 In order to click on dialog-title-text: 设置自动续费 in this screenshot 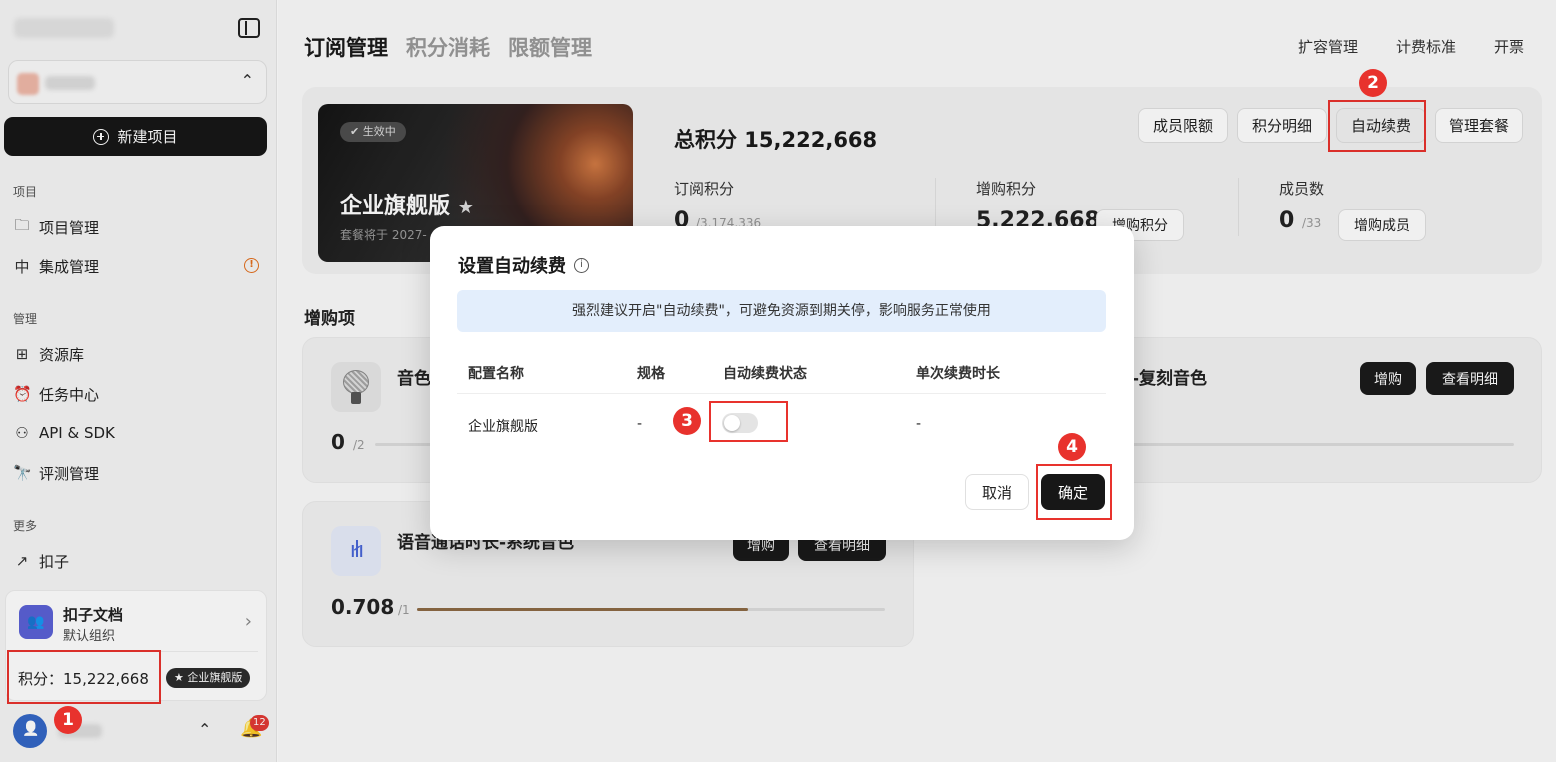, I will do `click(512, 266)`.